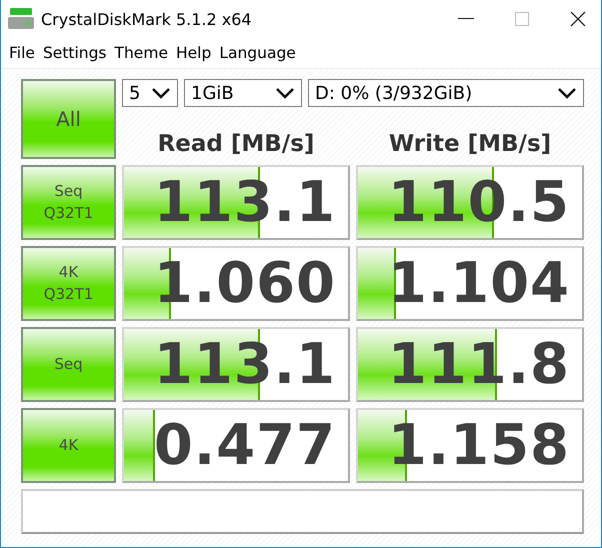  What do you see at coordinates (68, 119) in the screenshot?
I see `run-all-button: All` at bounding box center [68, 119].